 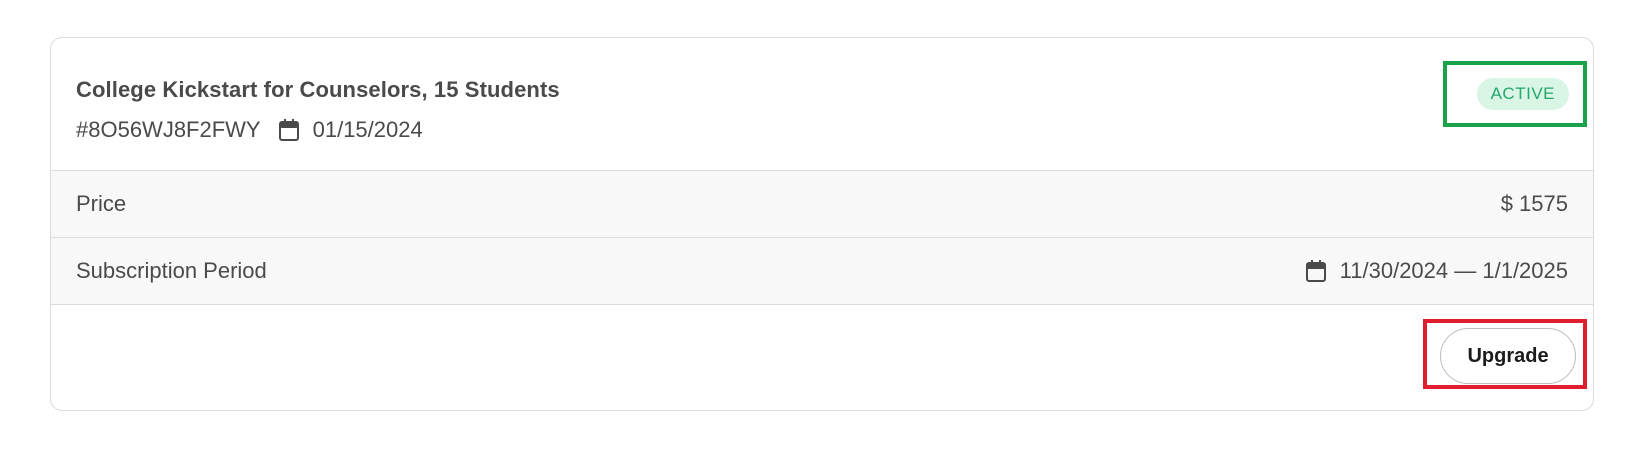 I want to click on status-badge: ACTIVE, so click(x=1522, y=94).